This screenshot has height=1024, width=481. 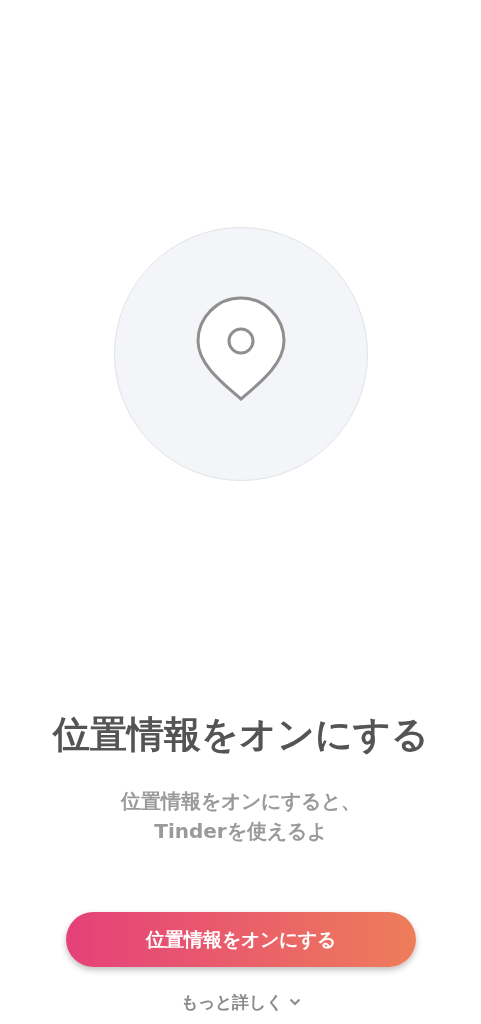 What do you see at coordinates (240, 735) in the screenshot?
I see `page-title: 位置情報をオンにする` at bounding box center [240, 735].